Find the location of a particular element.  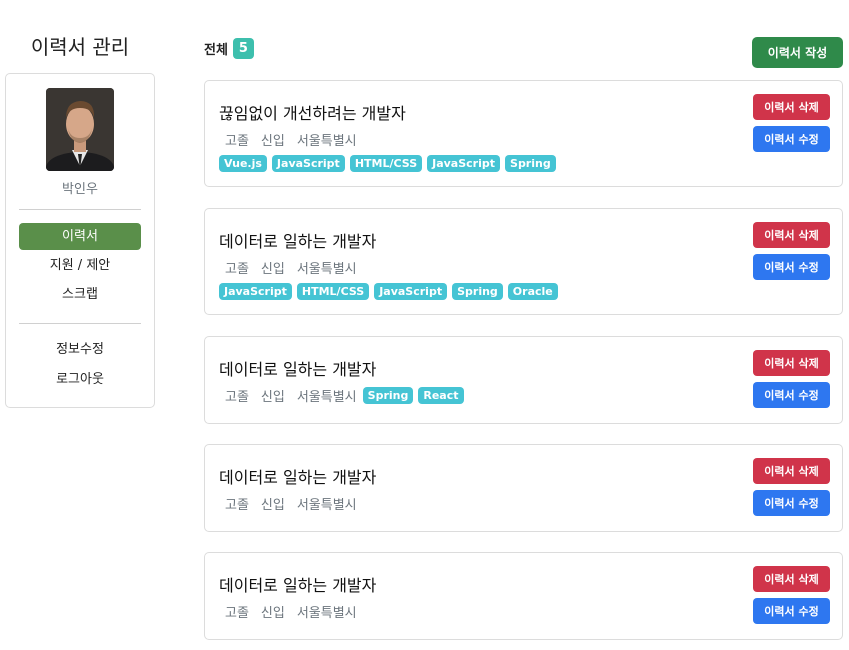

nav-item-logout: 로그아웃 is located at coordinates (80, 379).